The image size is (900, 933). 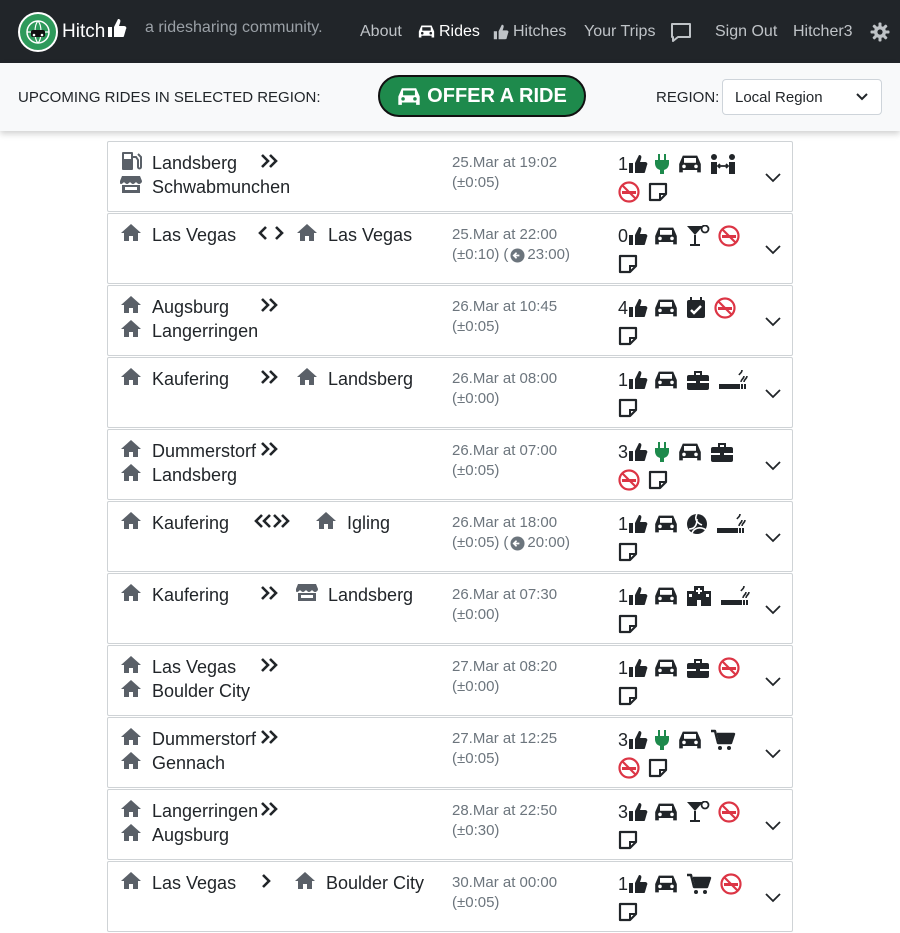 What do you see at coordinates (638, 596) in the screenshot?
I see `thumbs-up-icon` at bounding box center [638, 596].